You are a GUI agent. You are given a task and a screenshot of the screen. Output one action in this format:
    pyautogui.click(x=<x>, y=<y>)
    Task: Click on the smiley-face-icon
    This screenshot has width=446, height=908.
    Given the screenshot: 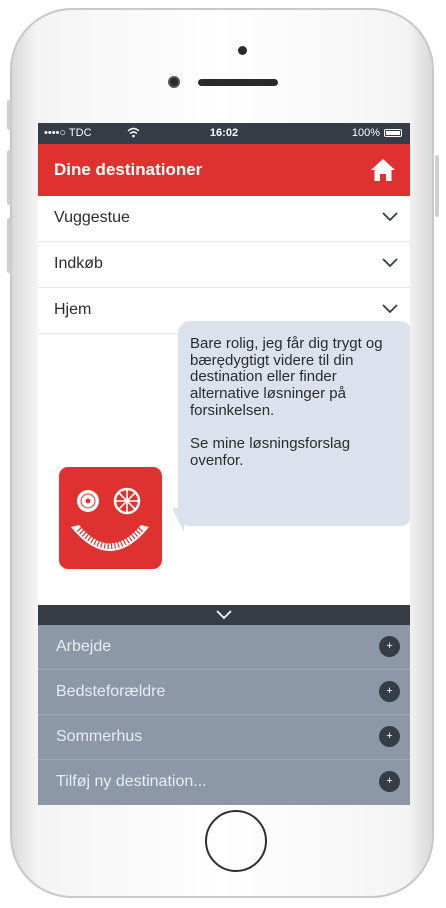 What is the action you would take?
    pyautogui.click(x=110, y=519)
    